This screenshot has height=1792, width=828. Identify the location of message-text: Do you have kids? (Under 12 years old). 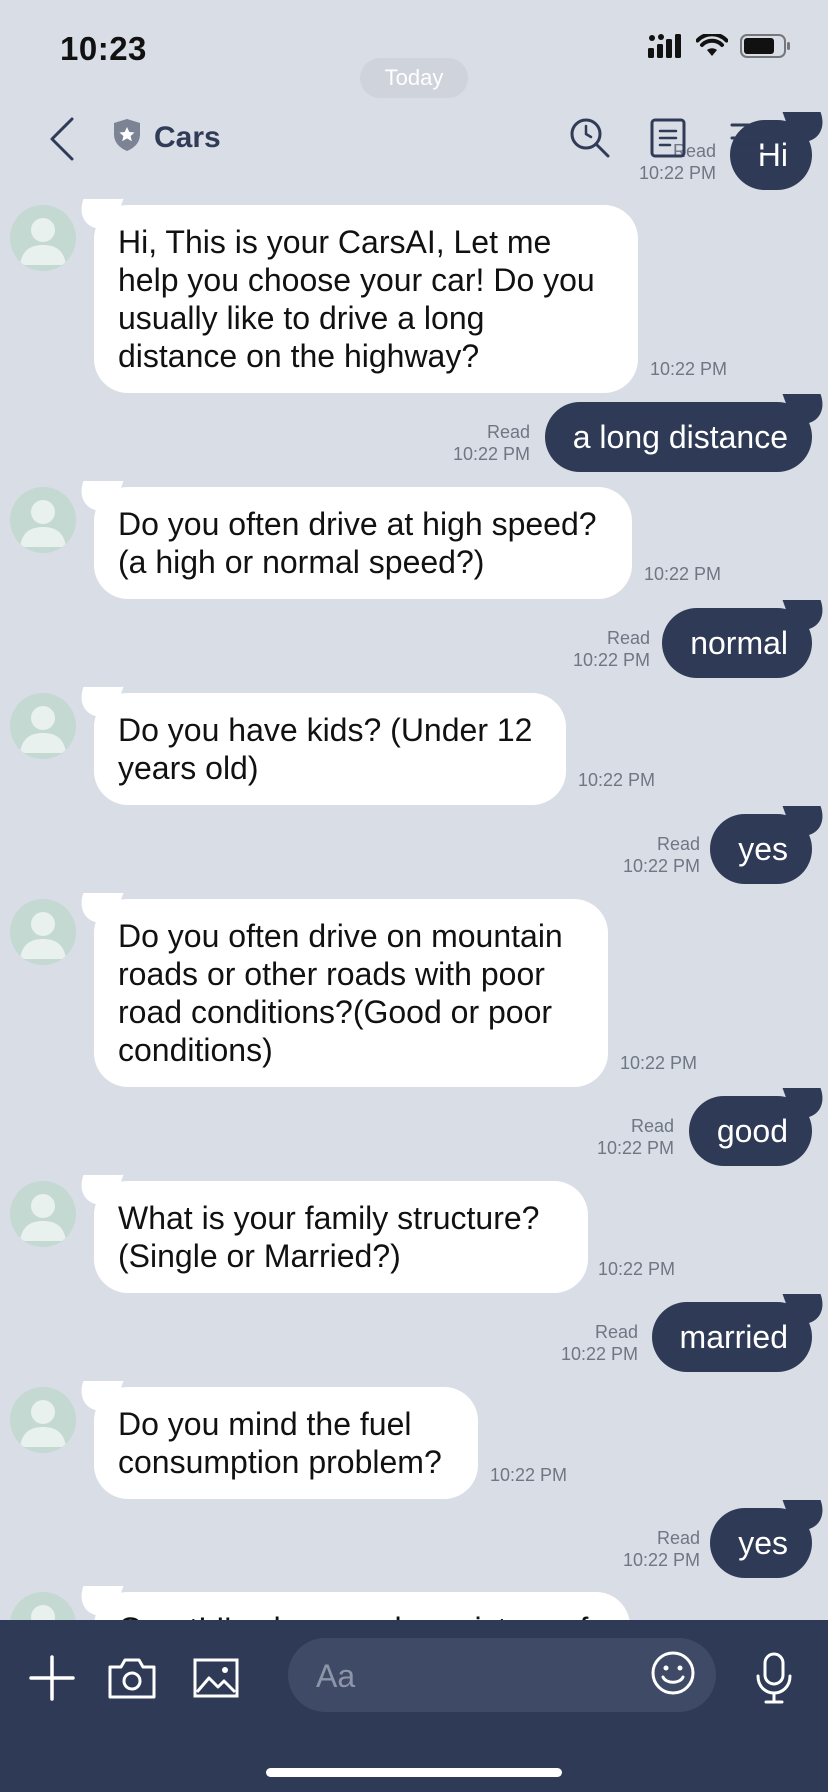
(325, 749).